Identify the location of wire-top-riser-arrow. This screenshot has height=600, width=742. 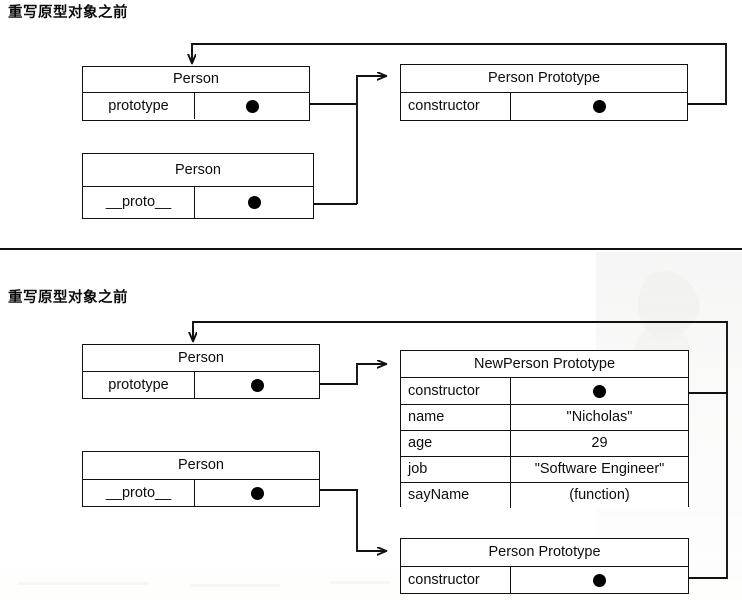
(371, 140).